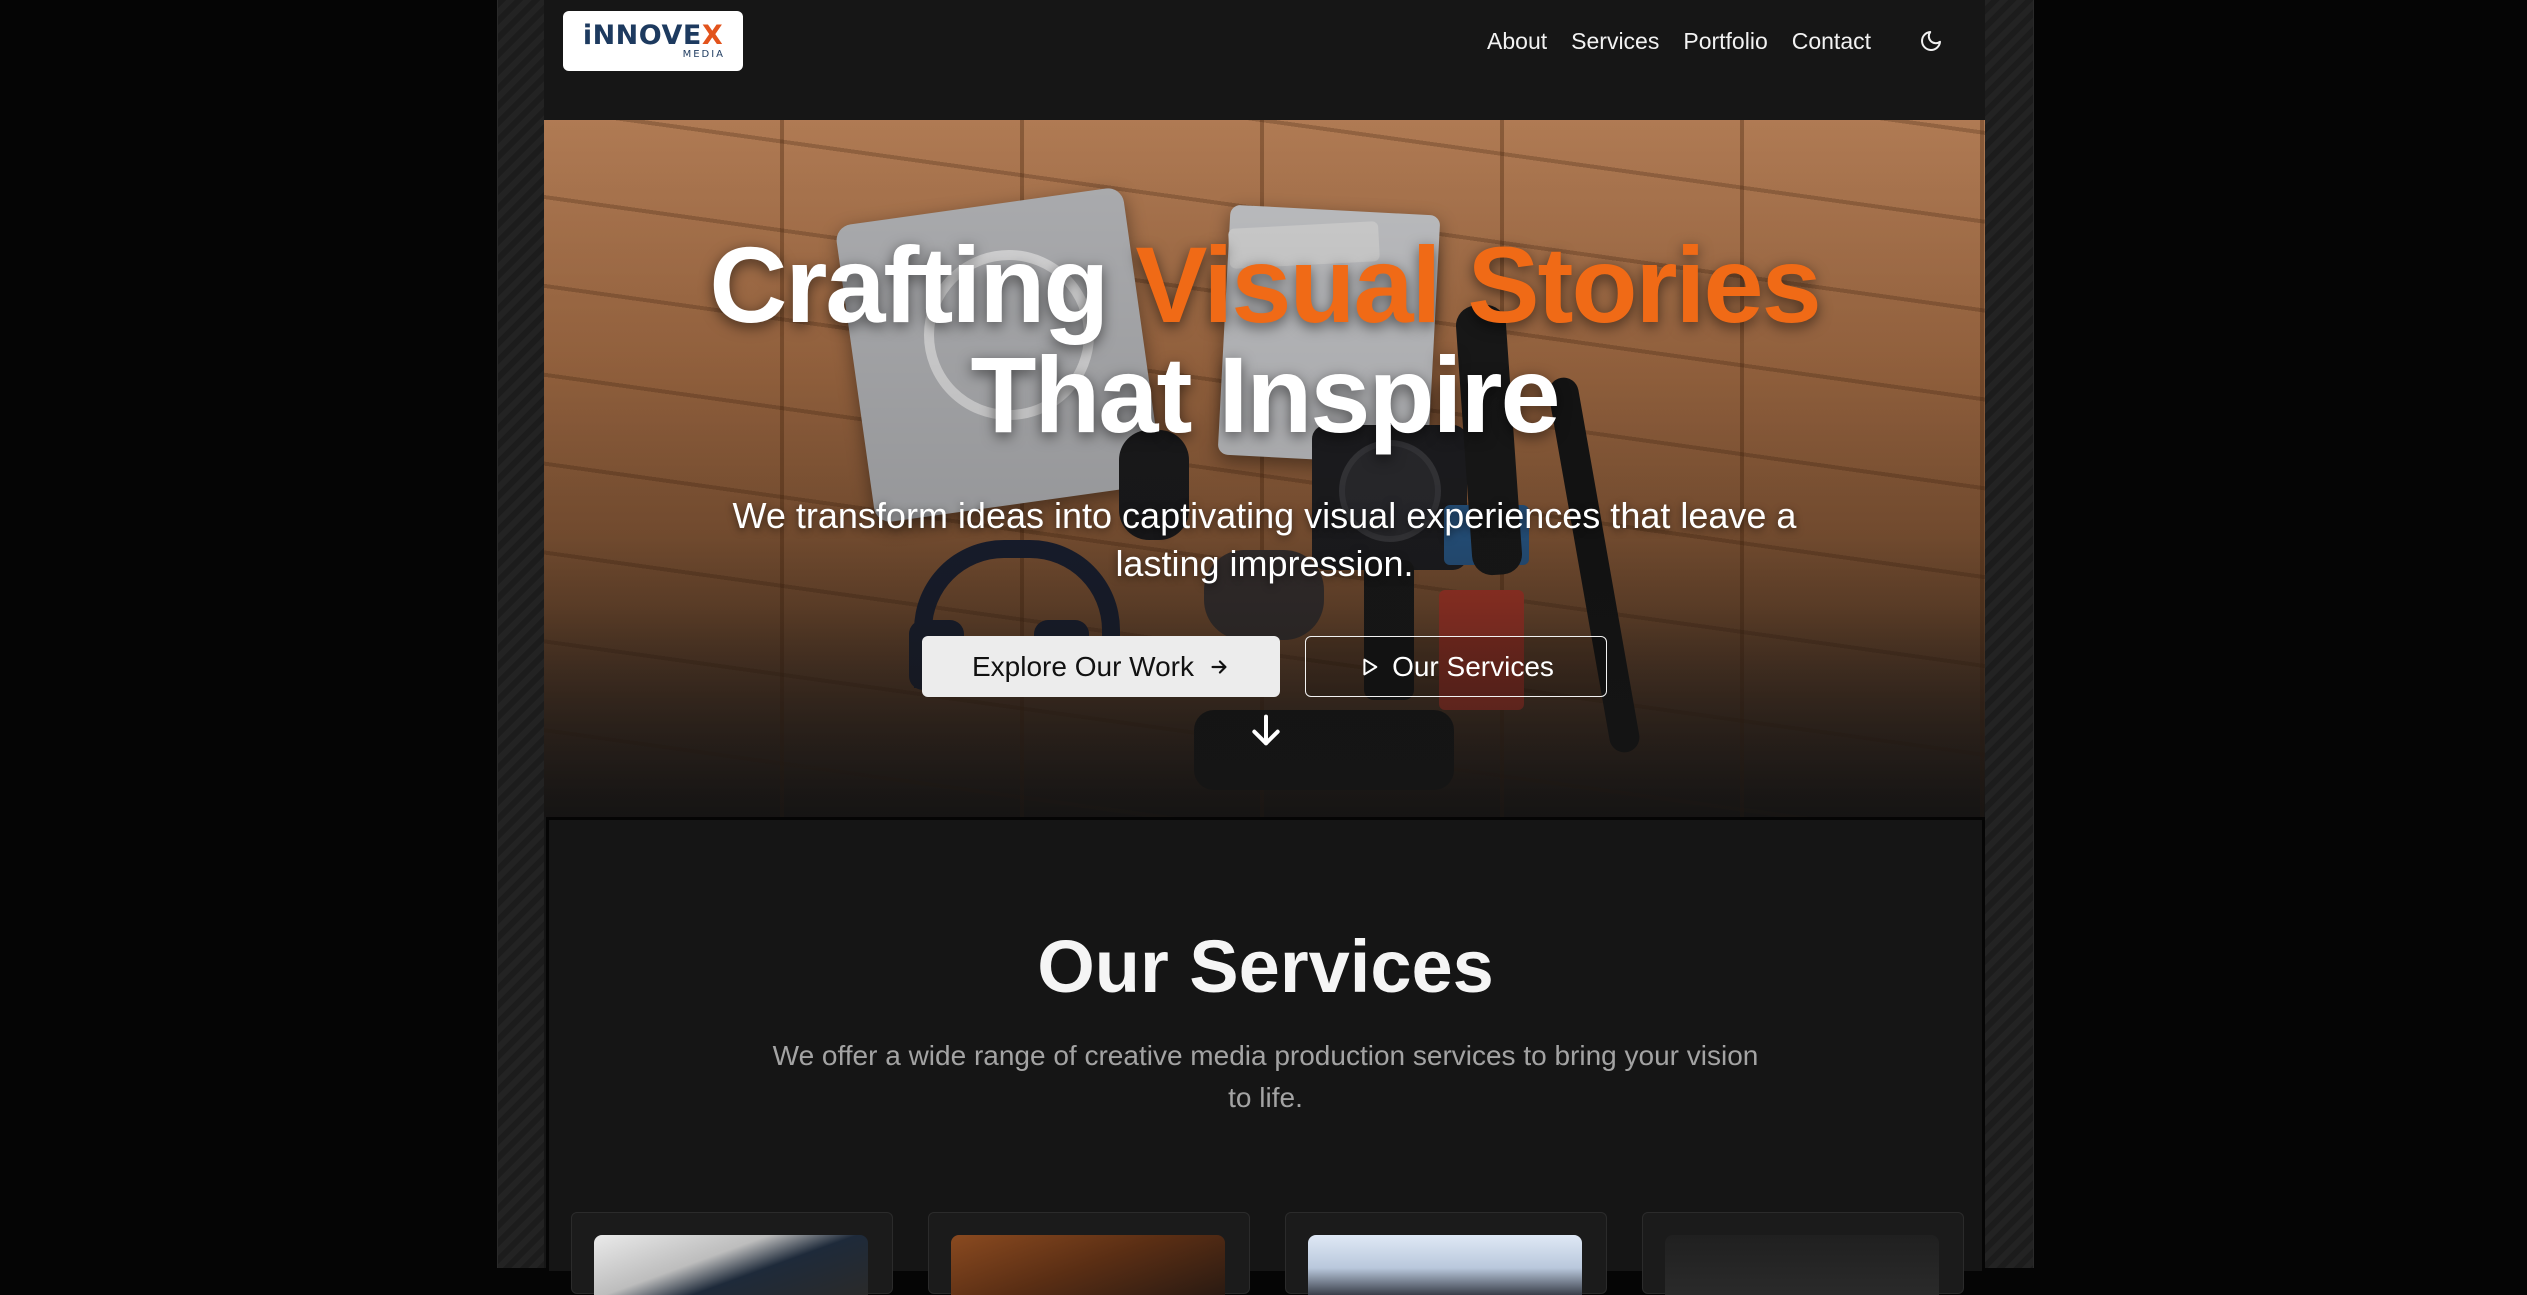 The height and width of the screenshot is (1295, 2527). I want to click on theme-toggle-button, so click(1931, 41).